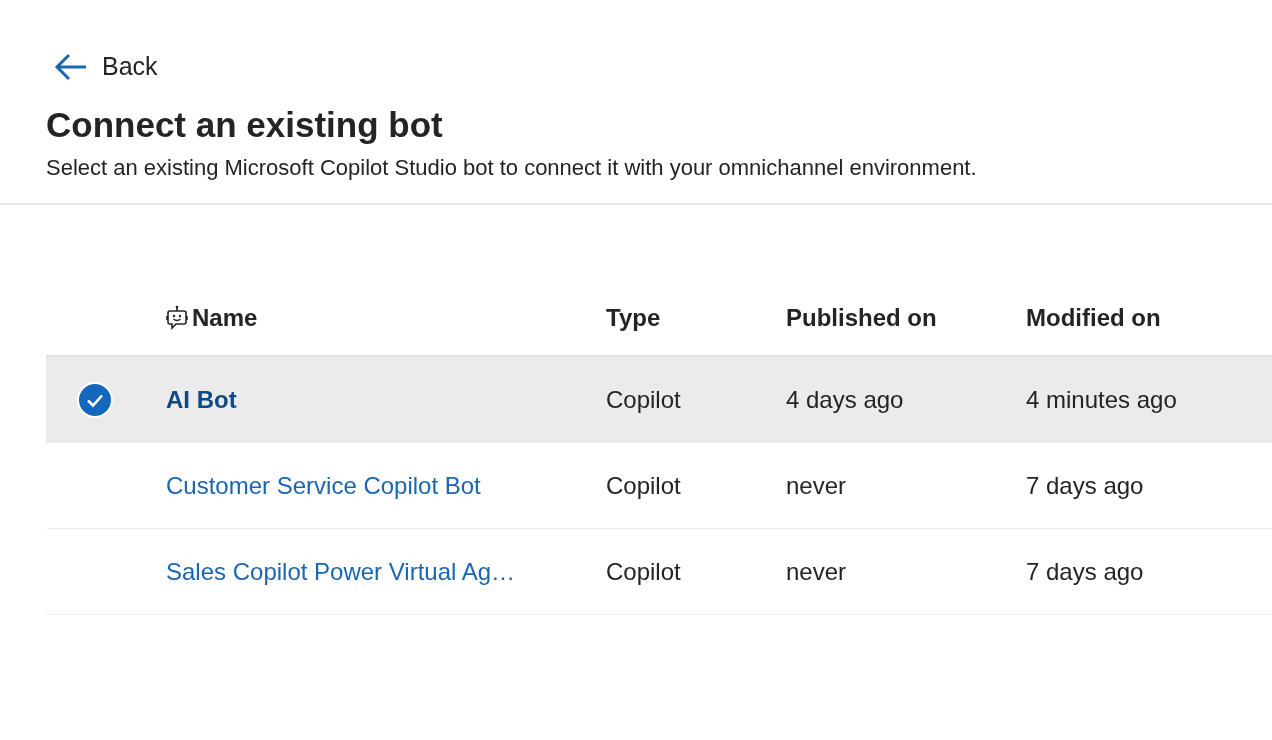 This screenshot has height=740, width=1272. What do you see at coordinates (323, 485) in the screenshot?
I see `bot-name-link: Customer Service Copilot Bot` at bounding box center [323, 485].